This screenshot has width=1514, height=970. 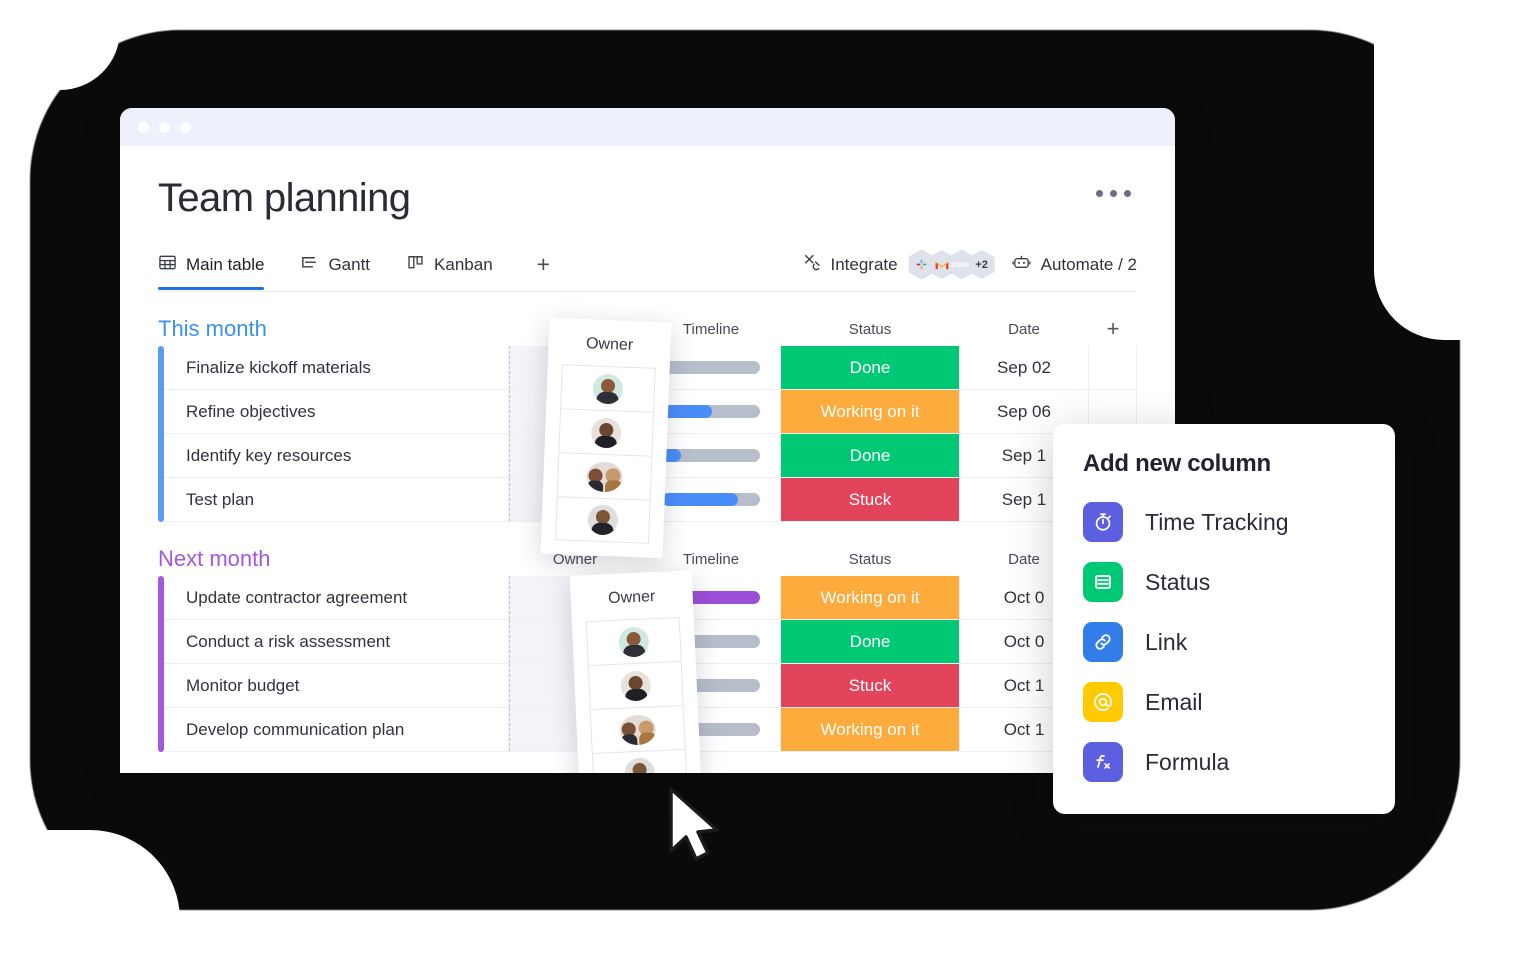 What do you see at coordinates (1177, 463) in the screenshot?
I see `panel-title: Add new column` at bounding box center [1177, 463].